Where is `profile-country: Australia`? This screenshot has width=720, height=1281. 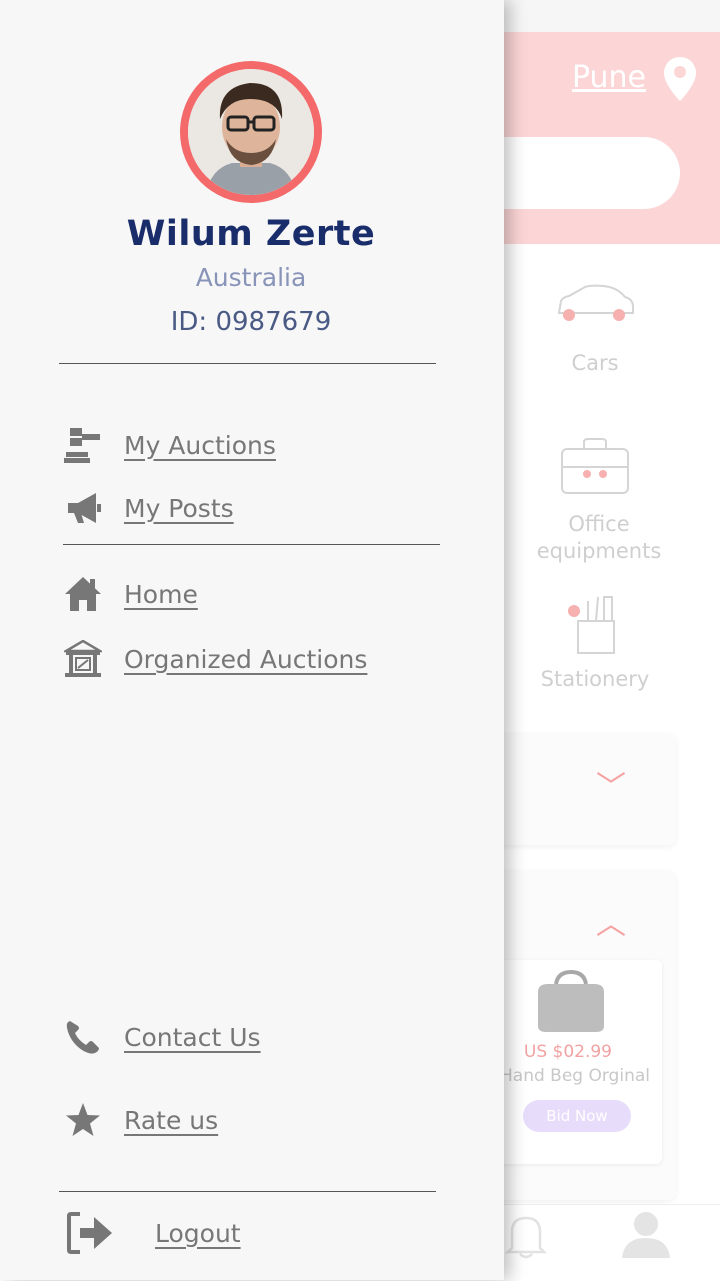 profile-country: Australia is located at coordinates (251, 277).